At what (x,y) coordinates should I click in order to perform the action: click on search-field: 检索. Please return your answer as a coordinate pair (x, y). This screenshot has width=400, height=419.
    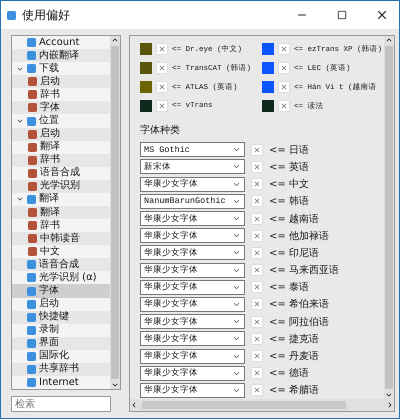
    Looking at the image, I should click on (61, 404).